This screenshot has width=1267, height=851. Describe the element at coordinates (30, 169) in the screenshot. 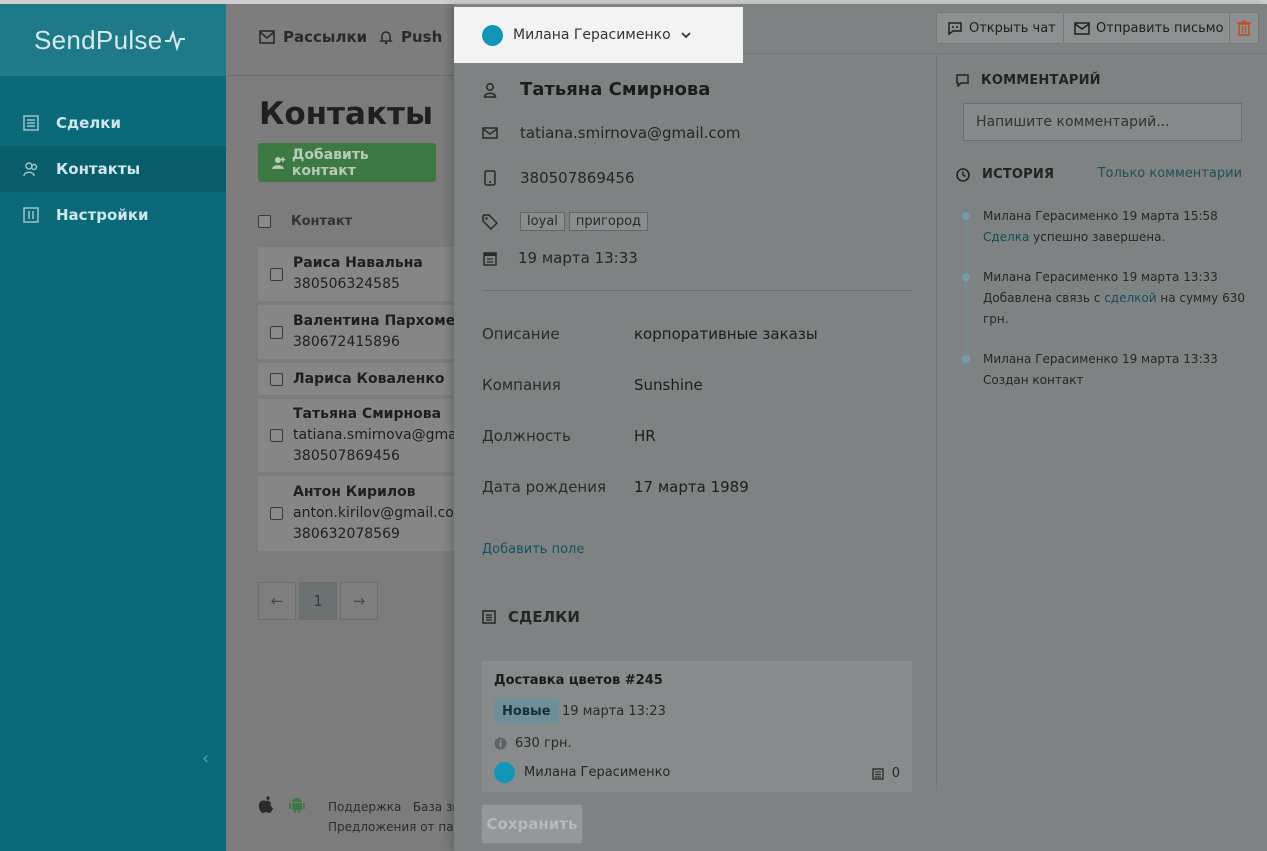

I see `contacts-icon` at that location.